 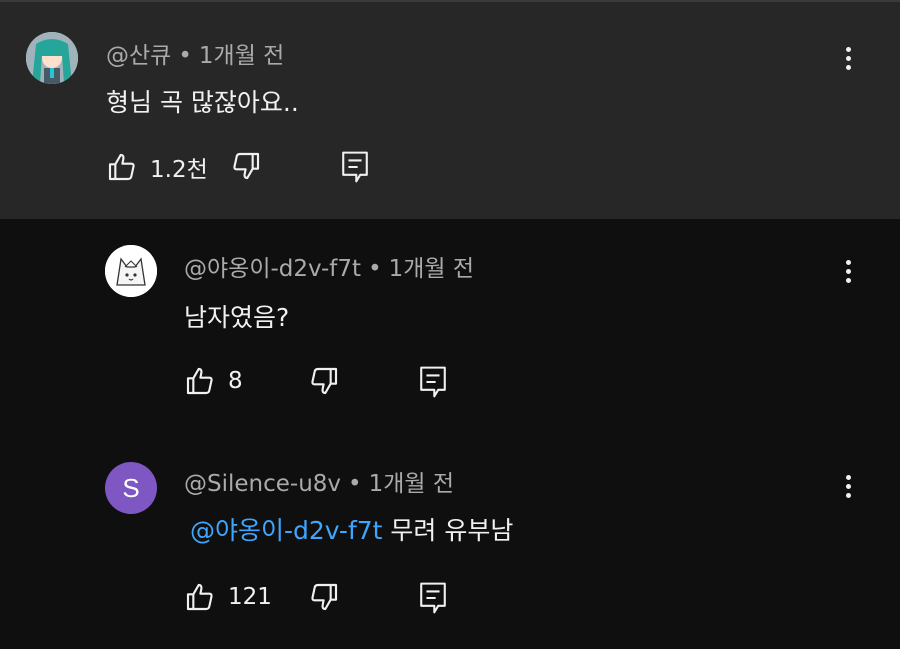 I want to click on miku-avatar-icon, so click(x=52, y=58).